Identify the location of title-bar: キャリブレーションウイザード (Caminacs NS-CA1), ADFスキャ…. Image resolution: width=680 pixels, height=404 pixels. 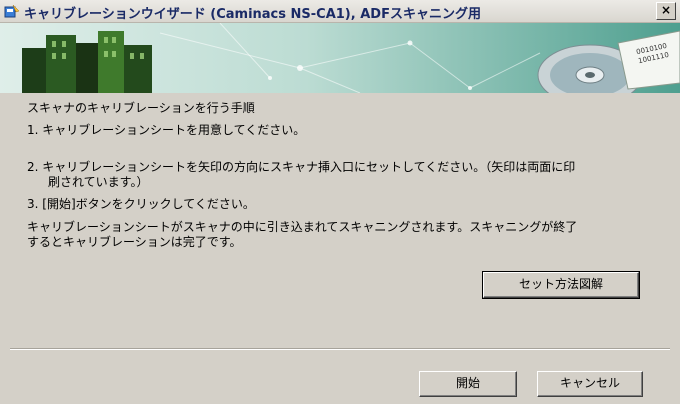
(340, 11).